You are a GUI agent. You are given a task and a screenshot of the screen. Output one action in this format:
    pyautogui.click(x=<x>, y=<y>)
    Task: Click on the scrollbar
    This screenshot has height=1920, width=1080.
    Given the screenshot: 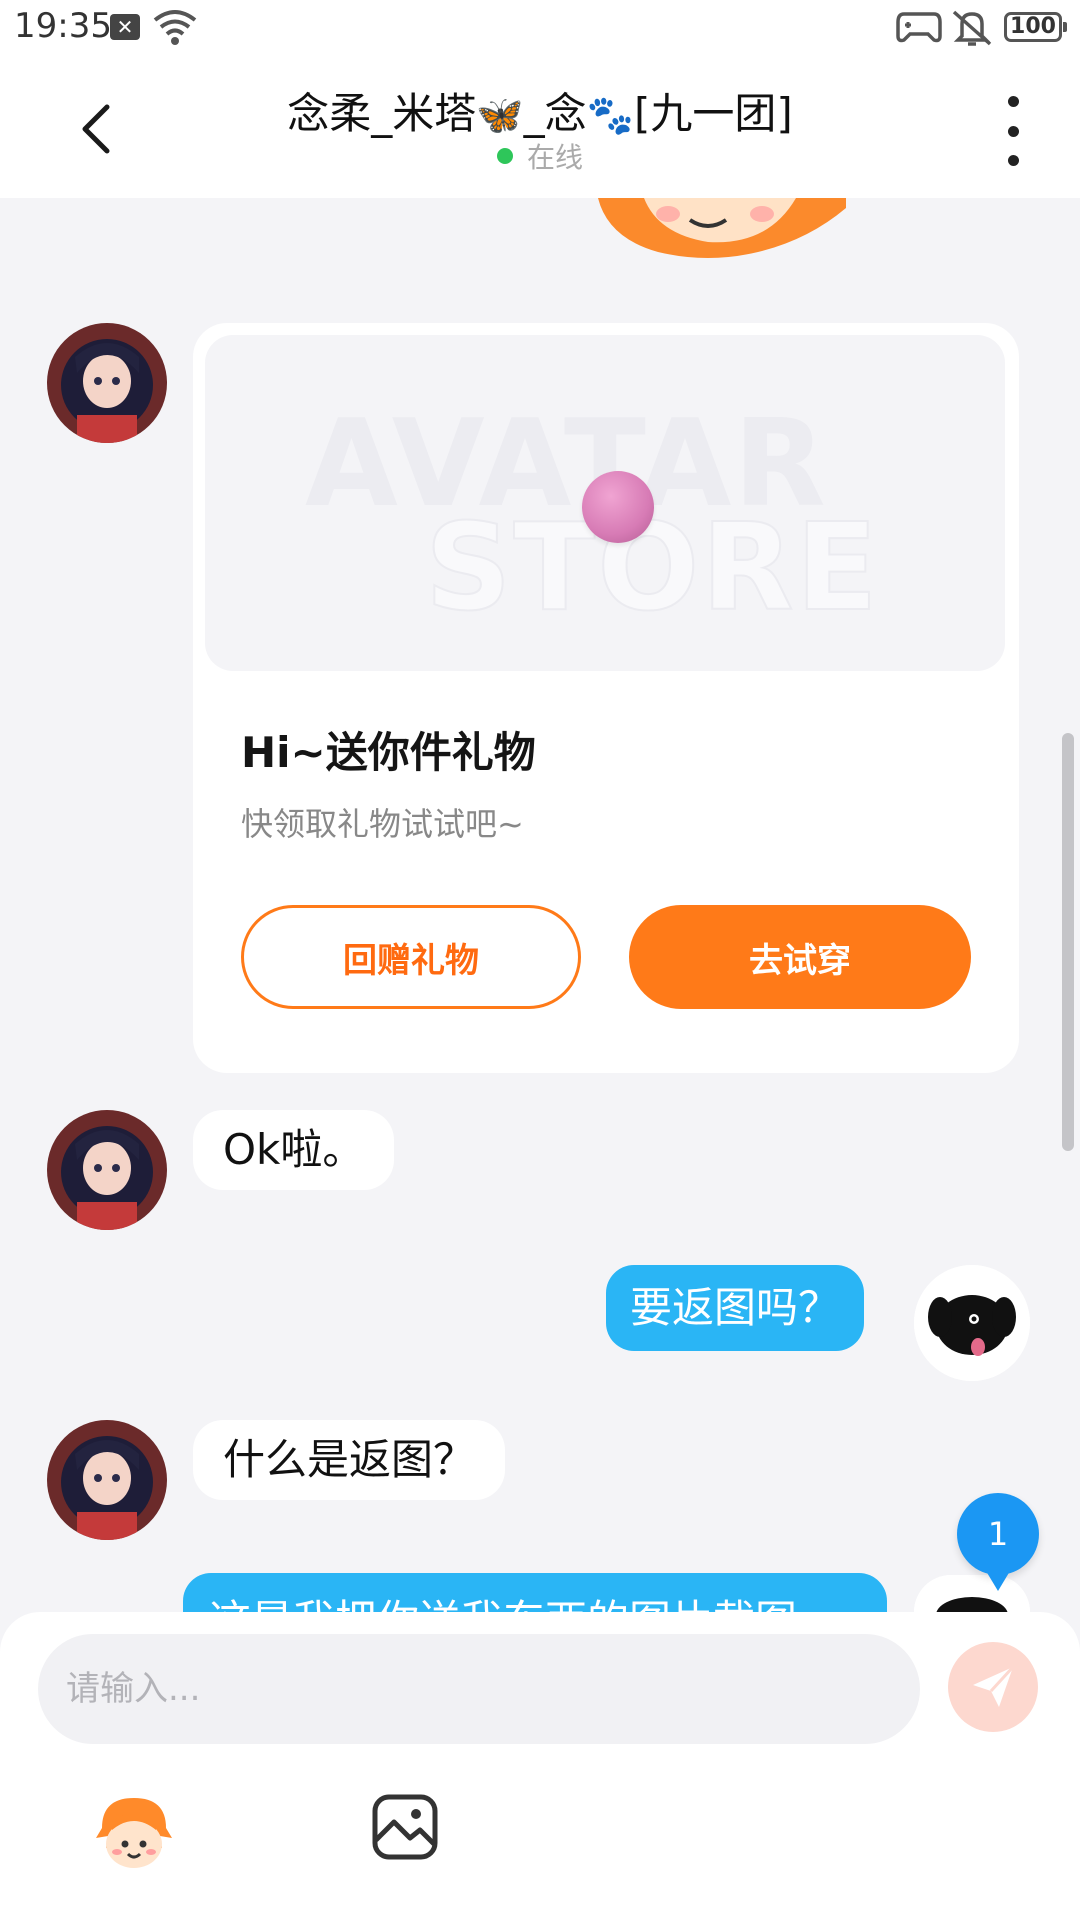 What is the action you would take?
    pyautogui.click(x=1068, y=942)
    